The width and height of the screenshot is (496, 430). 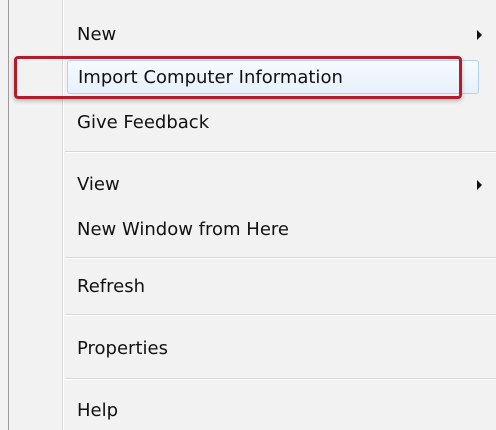 I want to click on menu-item-help: Help, so click(x=280, y=411).